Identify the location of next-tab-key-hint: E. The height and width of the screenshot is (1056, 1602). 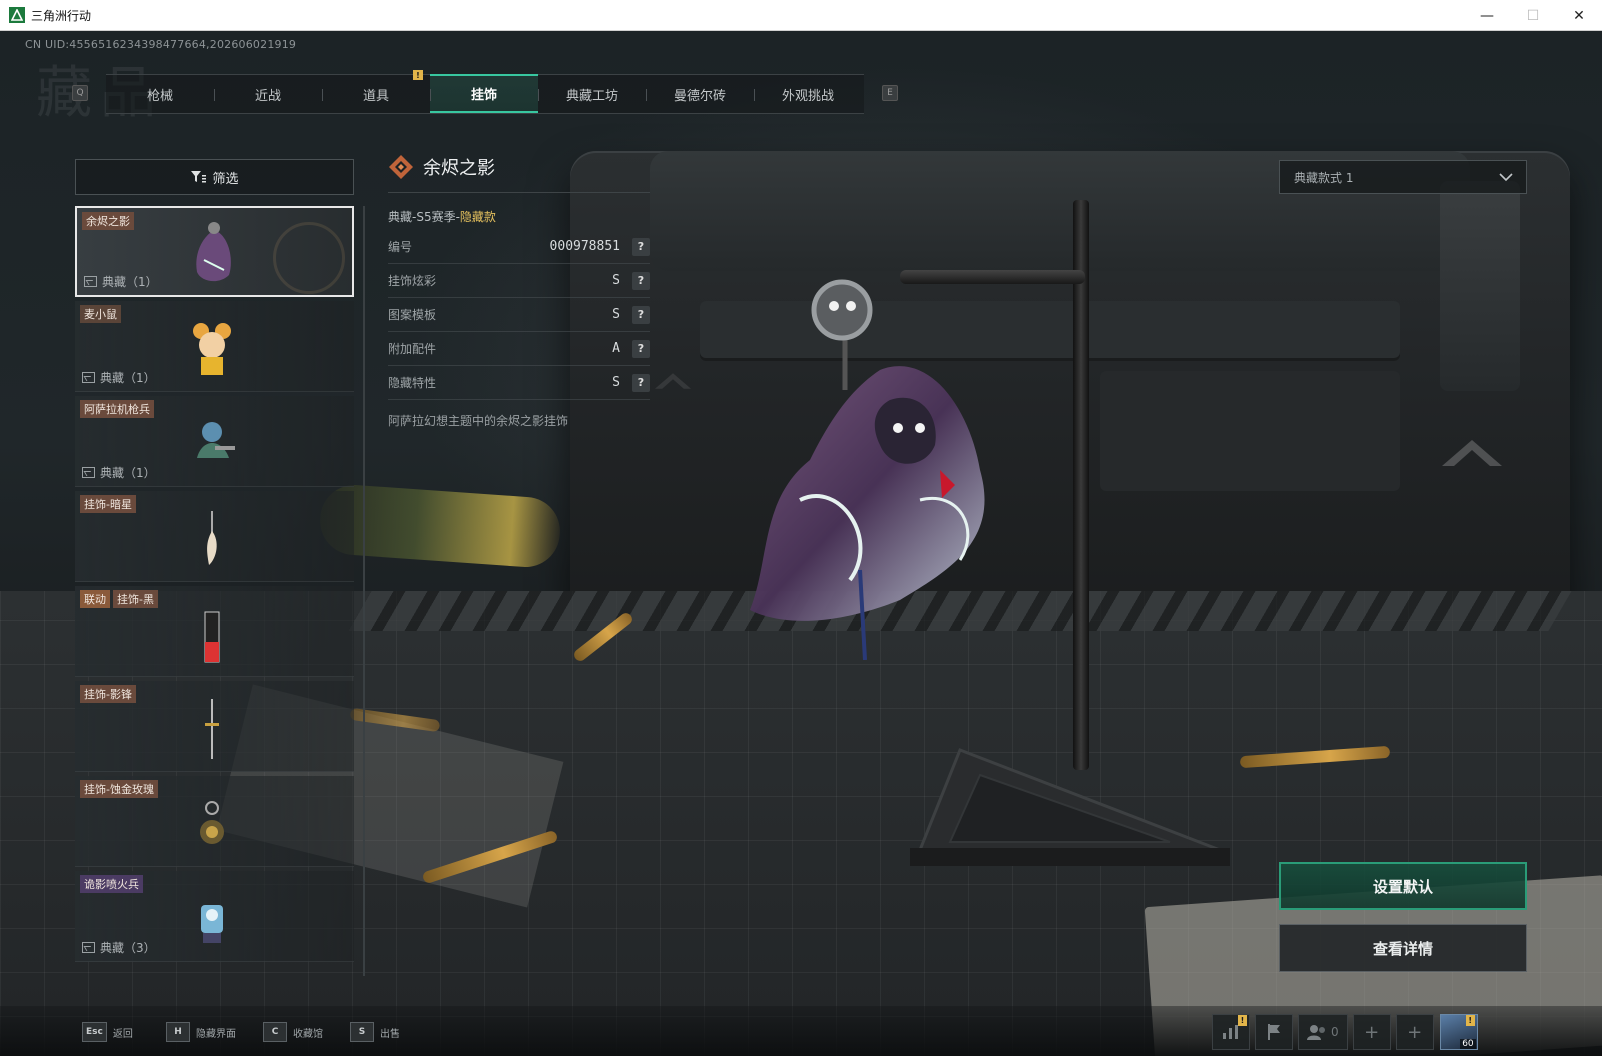
(890, 93).